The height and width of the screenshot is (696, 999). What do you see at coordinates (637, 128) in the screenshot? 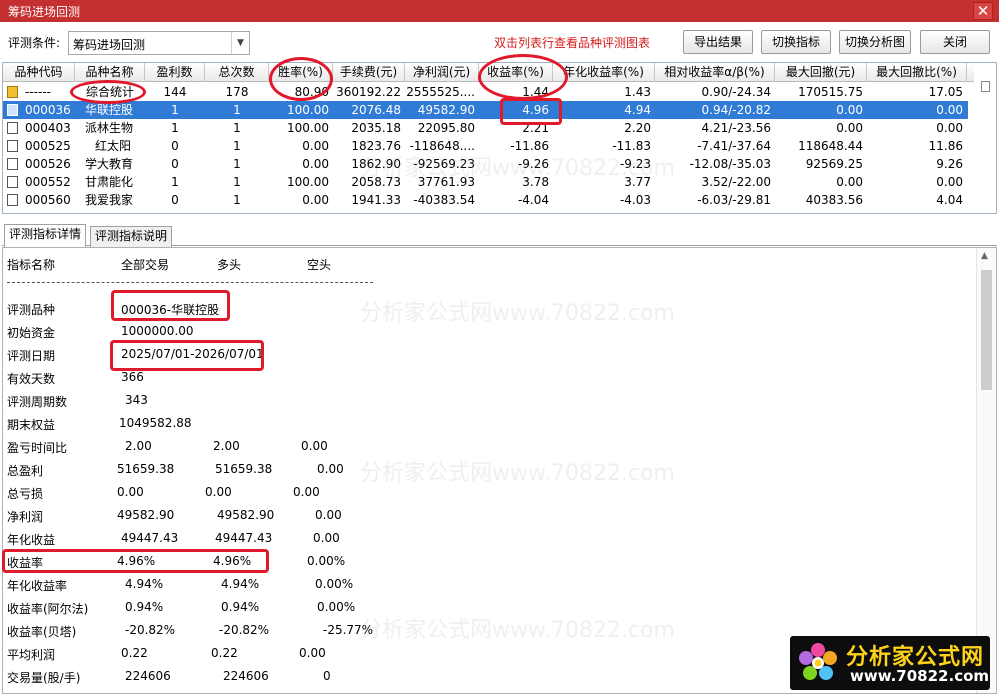
I see `cell-annual: 2.20` at bounding box center [637, 128].